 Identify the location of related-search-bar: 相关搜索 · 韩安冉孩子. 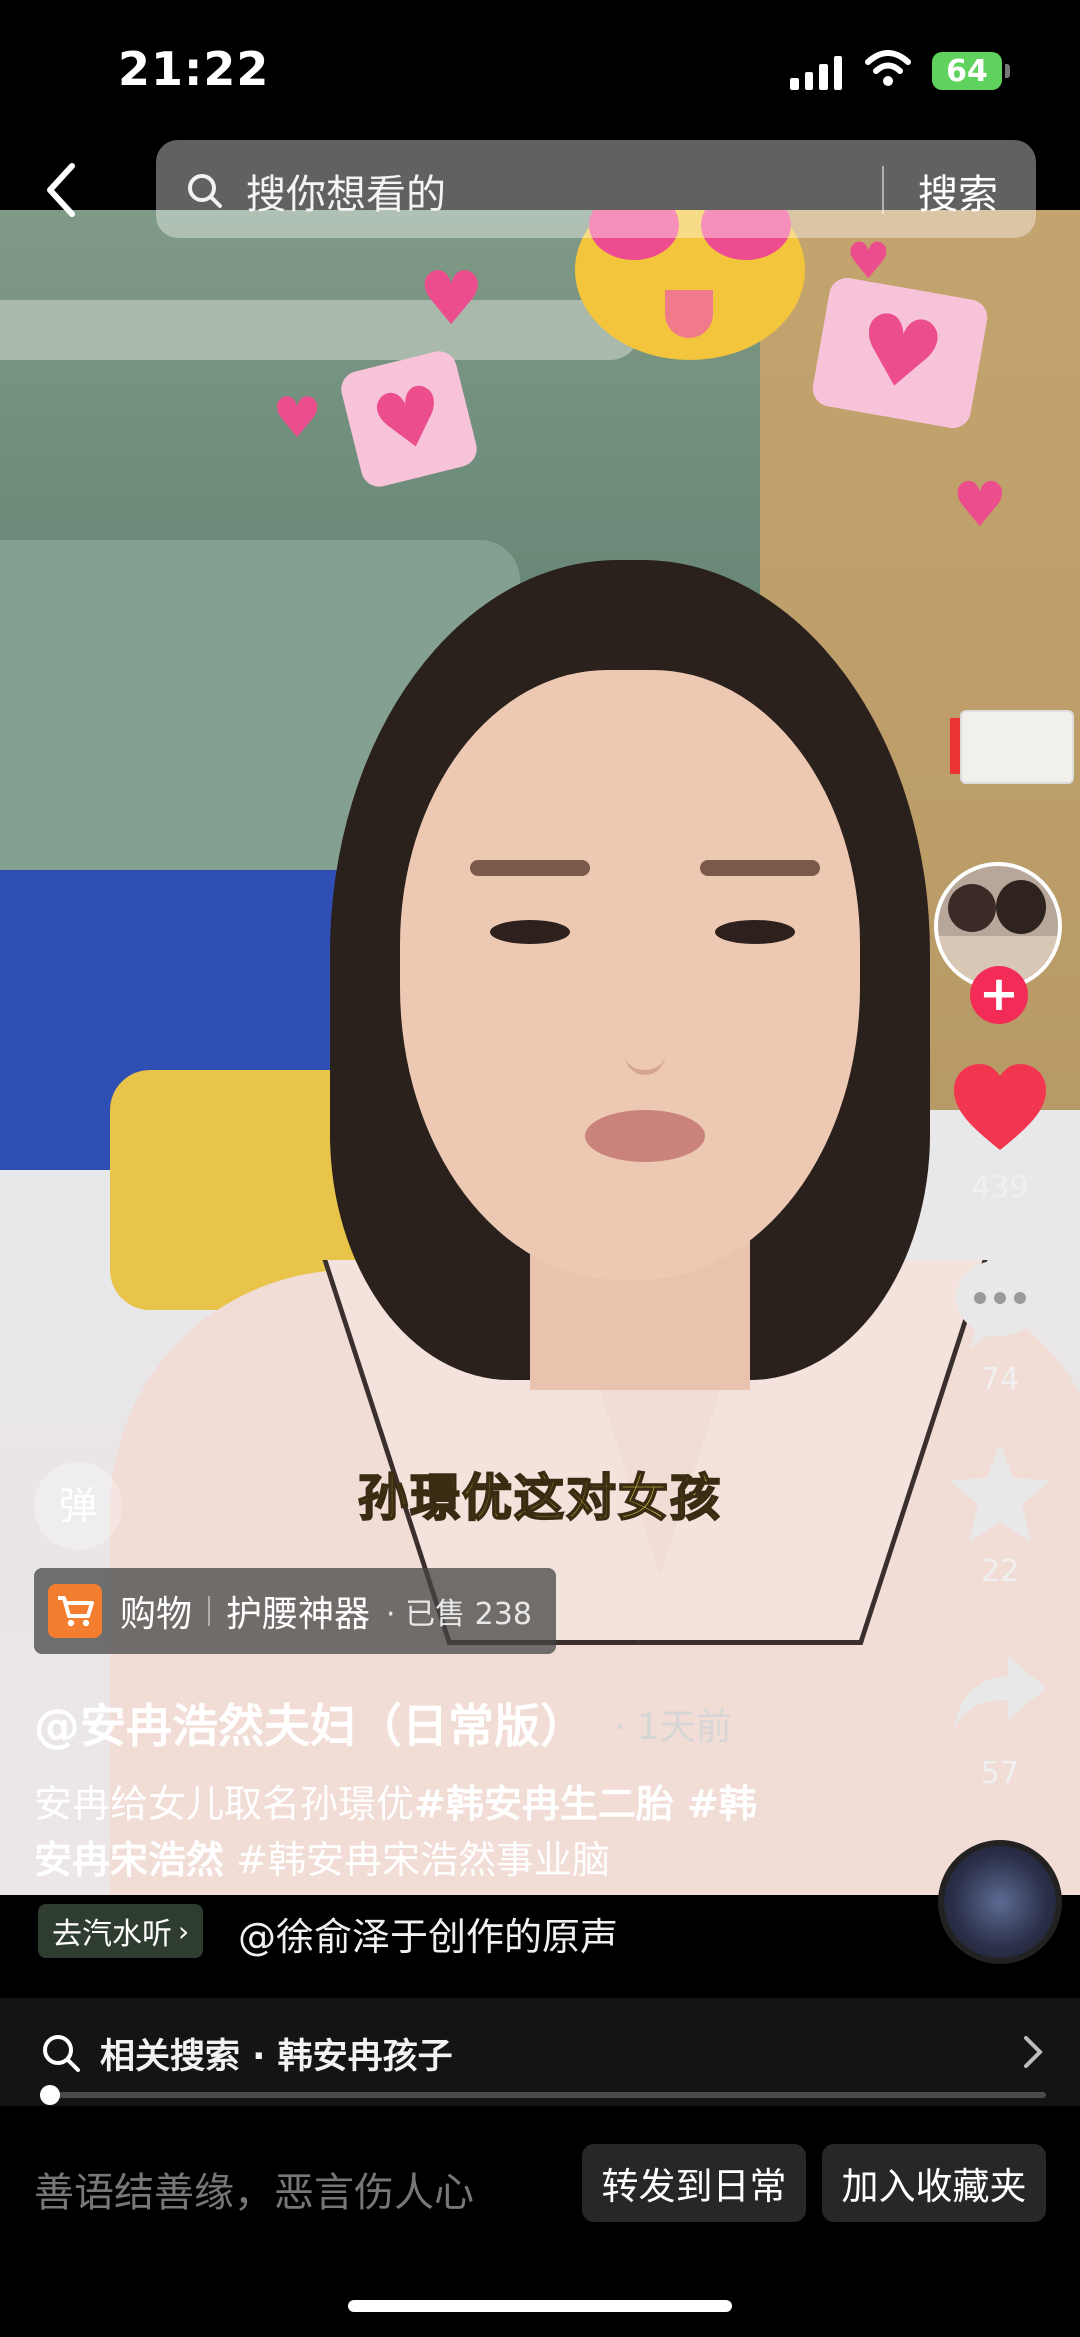
(540, 2052).